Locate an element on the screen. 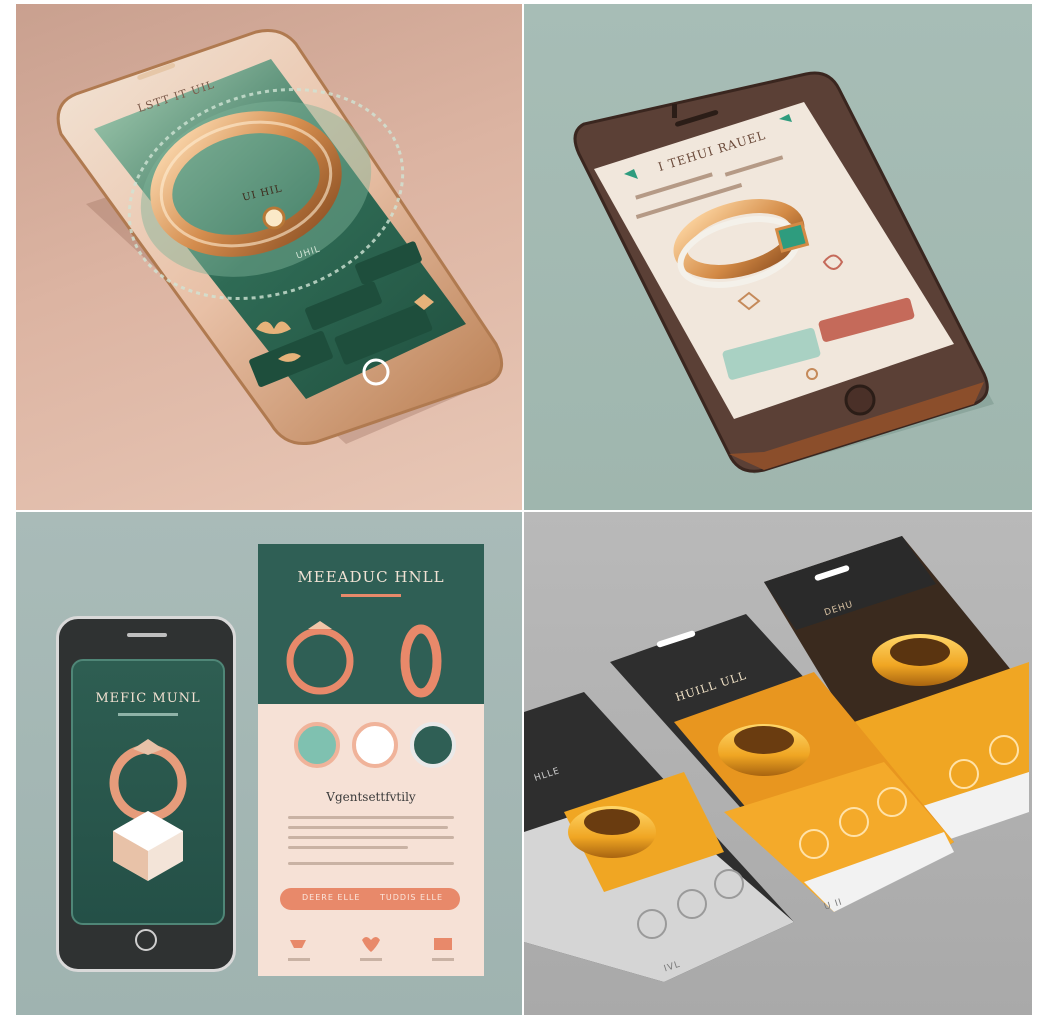  cta-button-right: TUDDIS ELLE is located at coordinates (411, 897).